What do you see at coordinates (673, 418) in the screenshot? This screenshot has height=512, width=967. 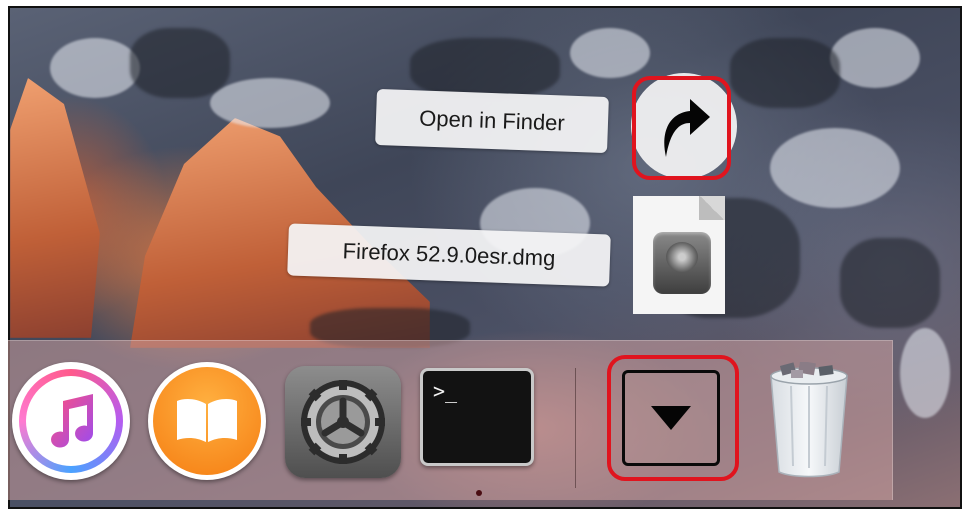 I see `downloads-highlight` at bounding box center [673, 418].